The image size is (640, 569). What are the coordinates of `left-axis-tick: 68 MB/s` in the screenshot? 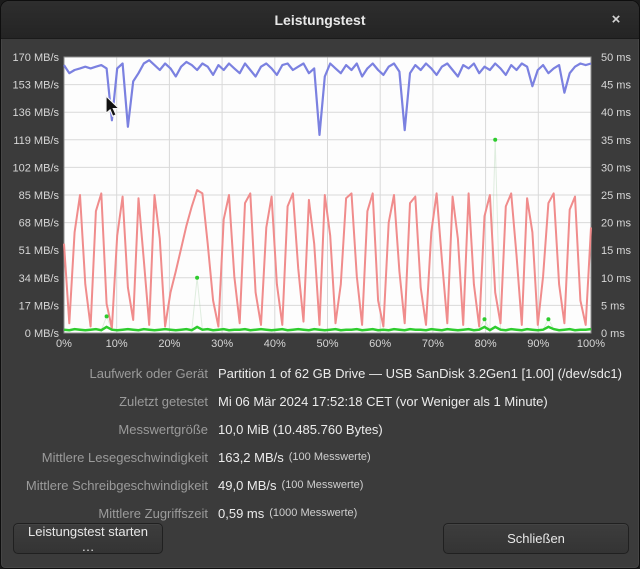 It's located at (39, 224).